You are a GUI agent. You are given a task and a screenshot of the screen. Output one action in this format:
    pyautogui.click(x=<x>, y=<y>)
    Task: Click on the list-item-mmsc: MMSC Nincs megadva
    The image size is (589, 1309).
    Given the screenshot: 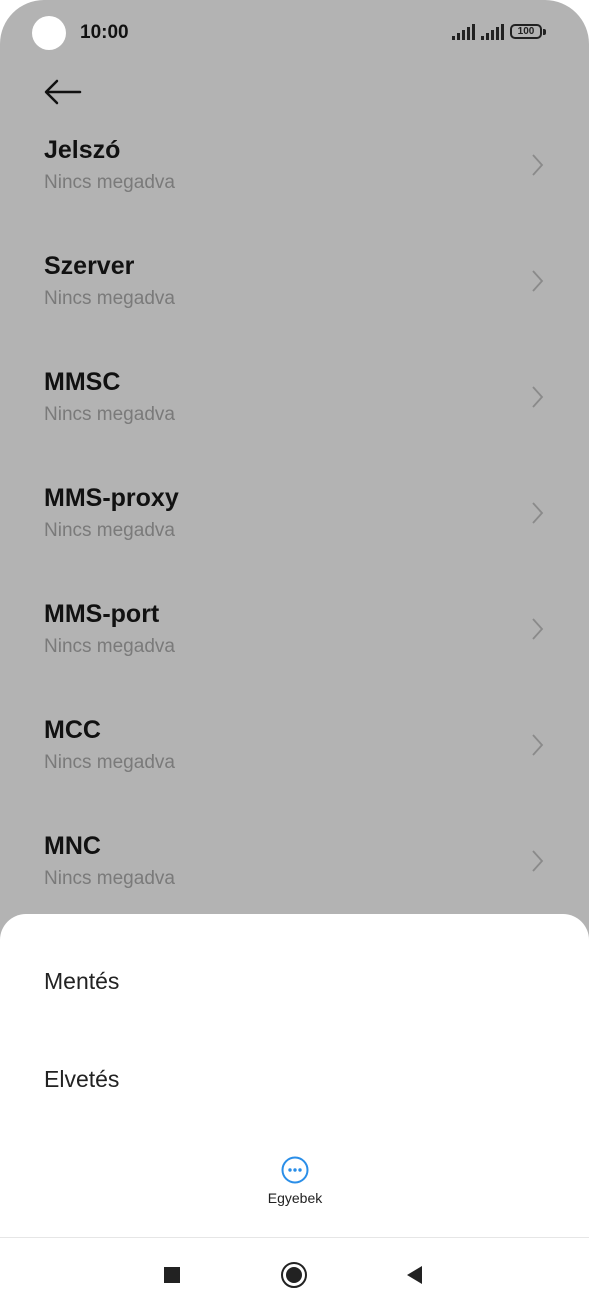 What is the action you would take?
    pyautogui.click(x=294, y=406)
    